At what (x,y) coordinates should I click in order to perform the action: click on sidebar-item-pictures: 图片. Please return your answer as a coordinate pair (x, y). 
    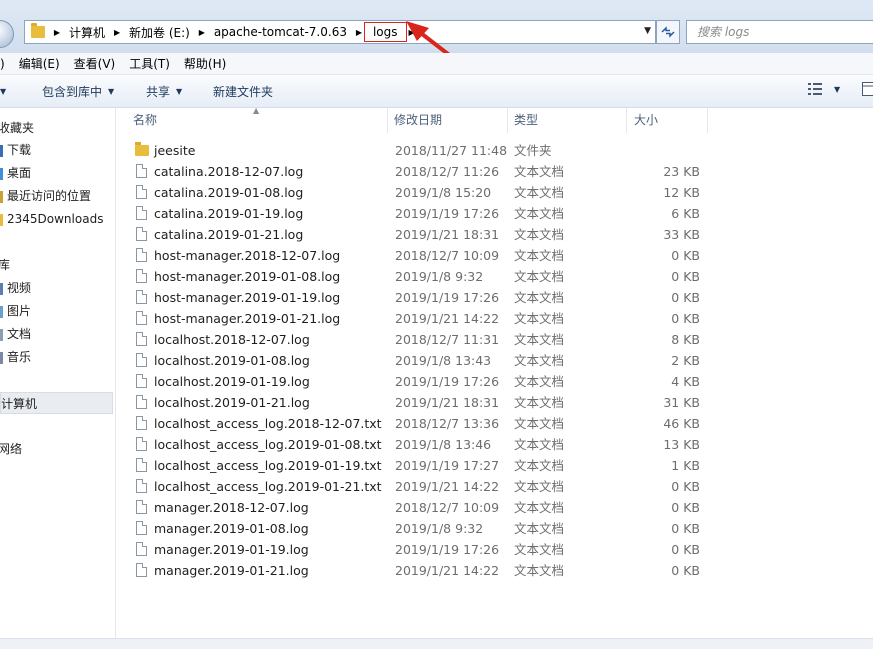
    Looking at the image, I should click on (15, 311).